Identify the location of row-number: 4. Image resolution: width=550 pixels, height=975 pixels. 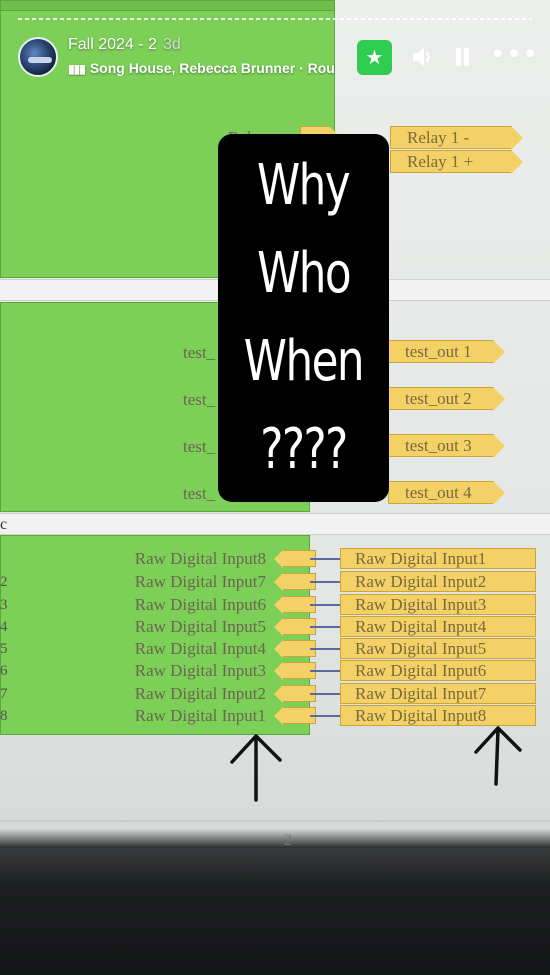
(4, 627).